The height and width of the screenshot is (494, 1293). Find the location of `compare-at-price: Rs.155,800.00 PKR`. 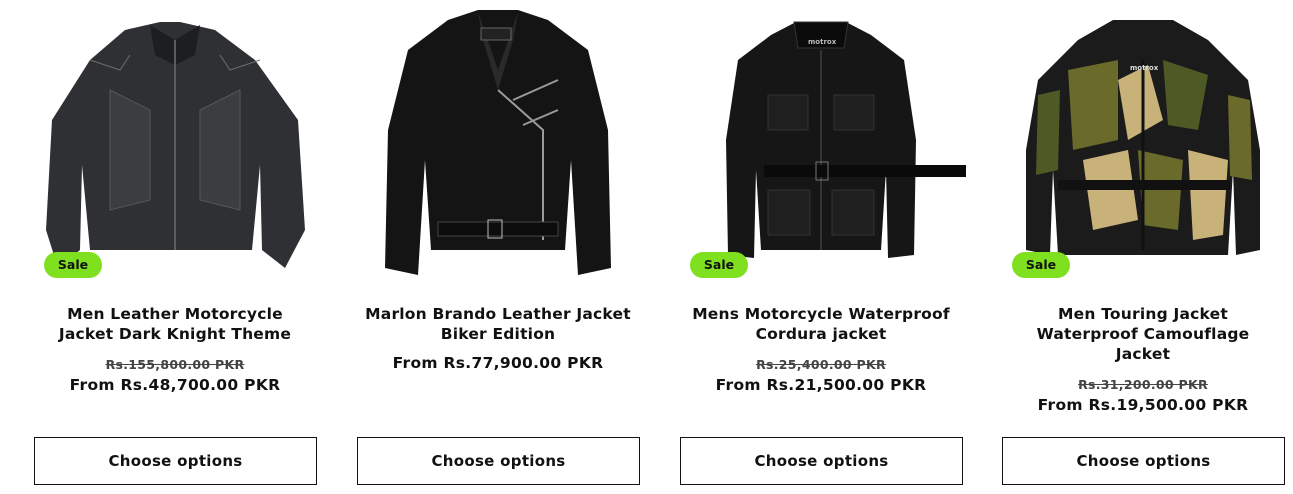

compare-at-price: Rs.155,800.00 PKR is located at coordinates (175, 364).